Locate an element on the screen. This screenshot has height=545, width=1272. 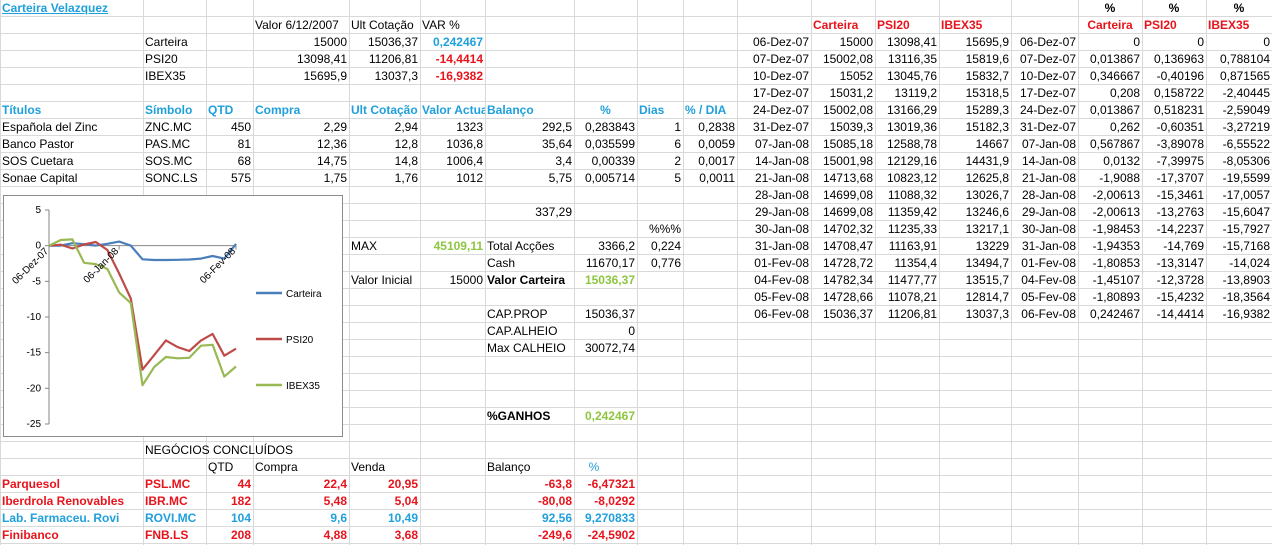
history-cell: 17-Dez-07 is located at coordinates (780, 93).